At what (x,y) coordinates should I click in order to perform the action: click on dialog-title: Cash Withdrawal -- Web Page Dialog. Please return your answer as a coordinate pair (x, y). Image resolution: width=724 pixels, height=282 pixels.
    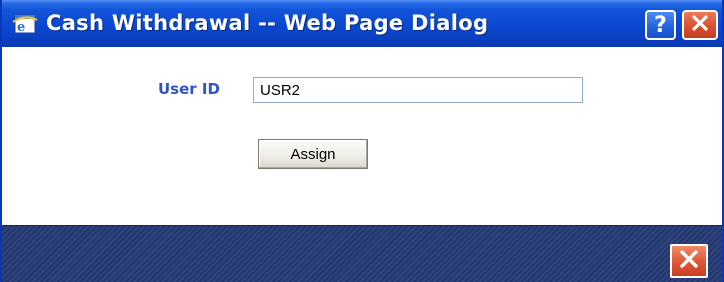
    Looking at the image, I should click on (267, 23).